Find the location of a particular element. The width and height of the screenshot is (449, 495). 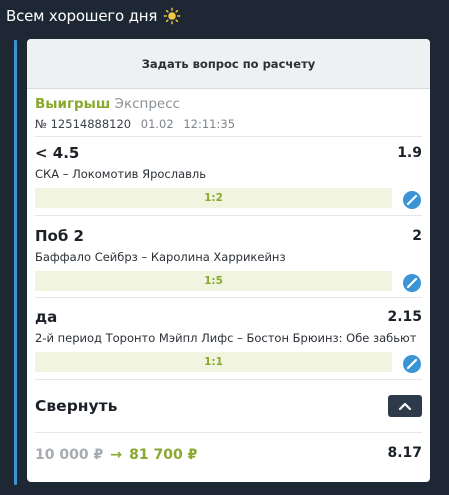

selection-name: < 4.5 is located at coordinates (57, 153).